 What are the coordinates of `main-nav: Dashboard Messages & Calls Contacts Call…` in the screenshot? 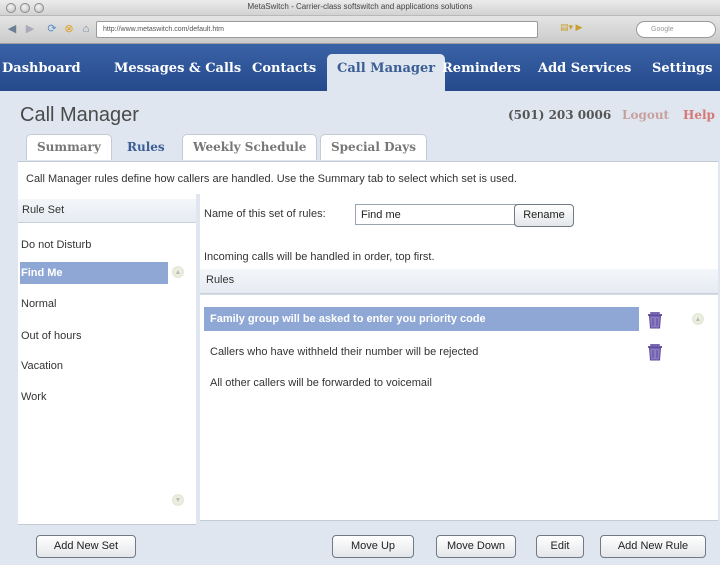 It's located at (360, 67).